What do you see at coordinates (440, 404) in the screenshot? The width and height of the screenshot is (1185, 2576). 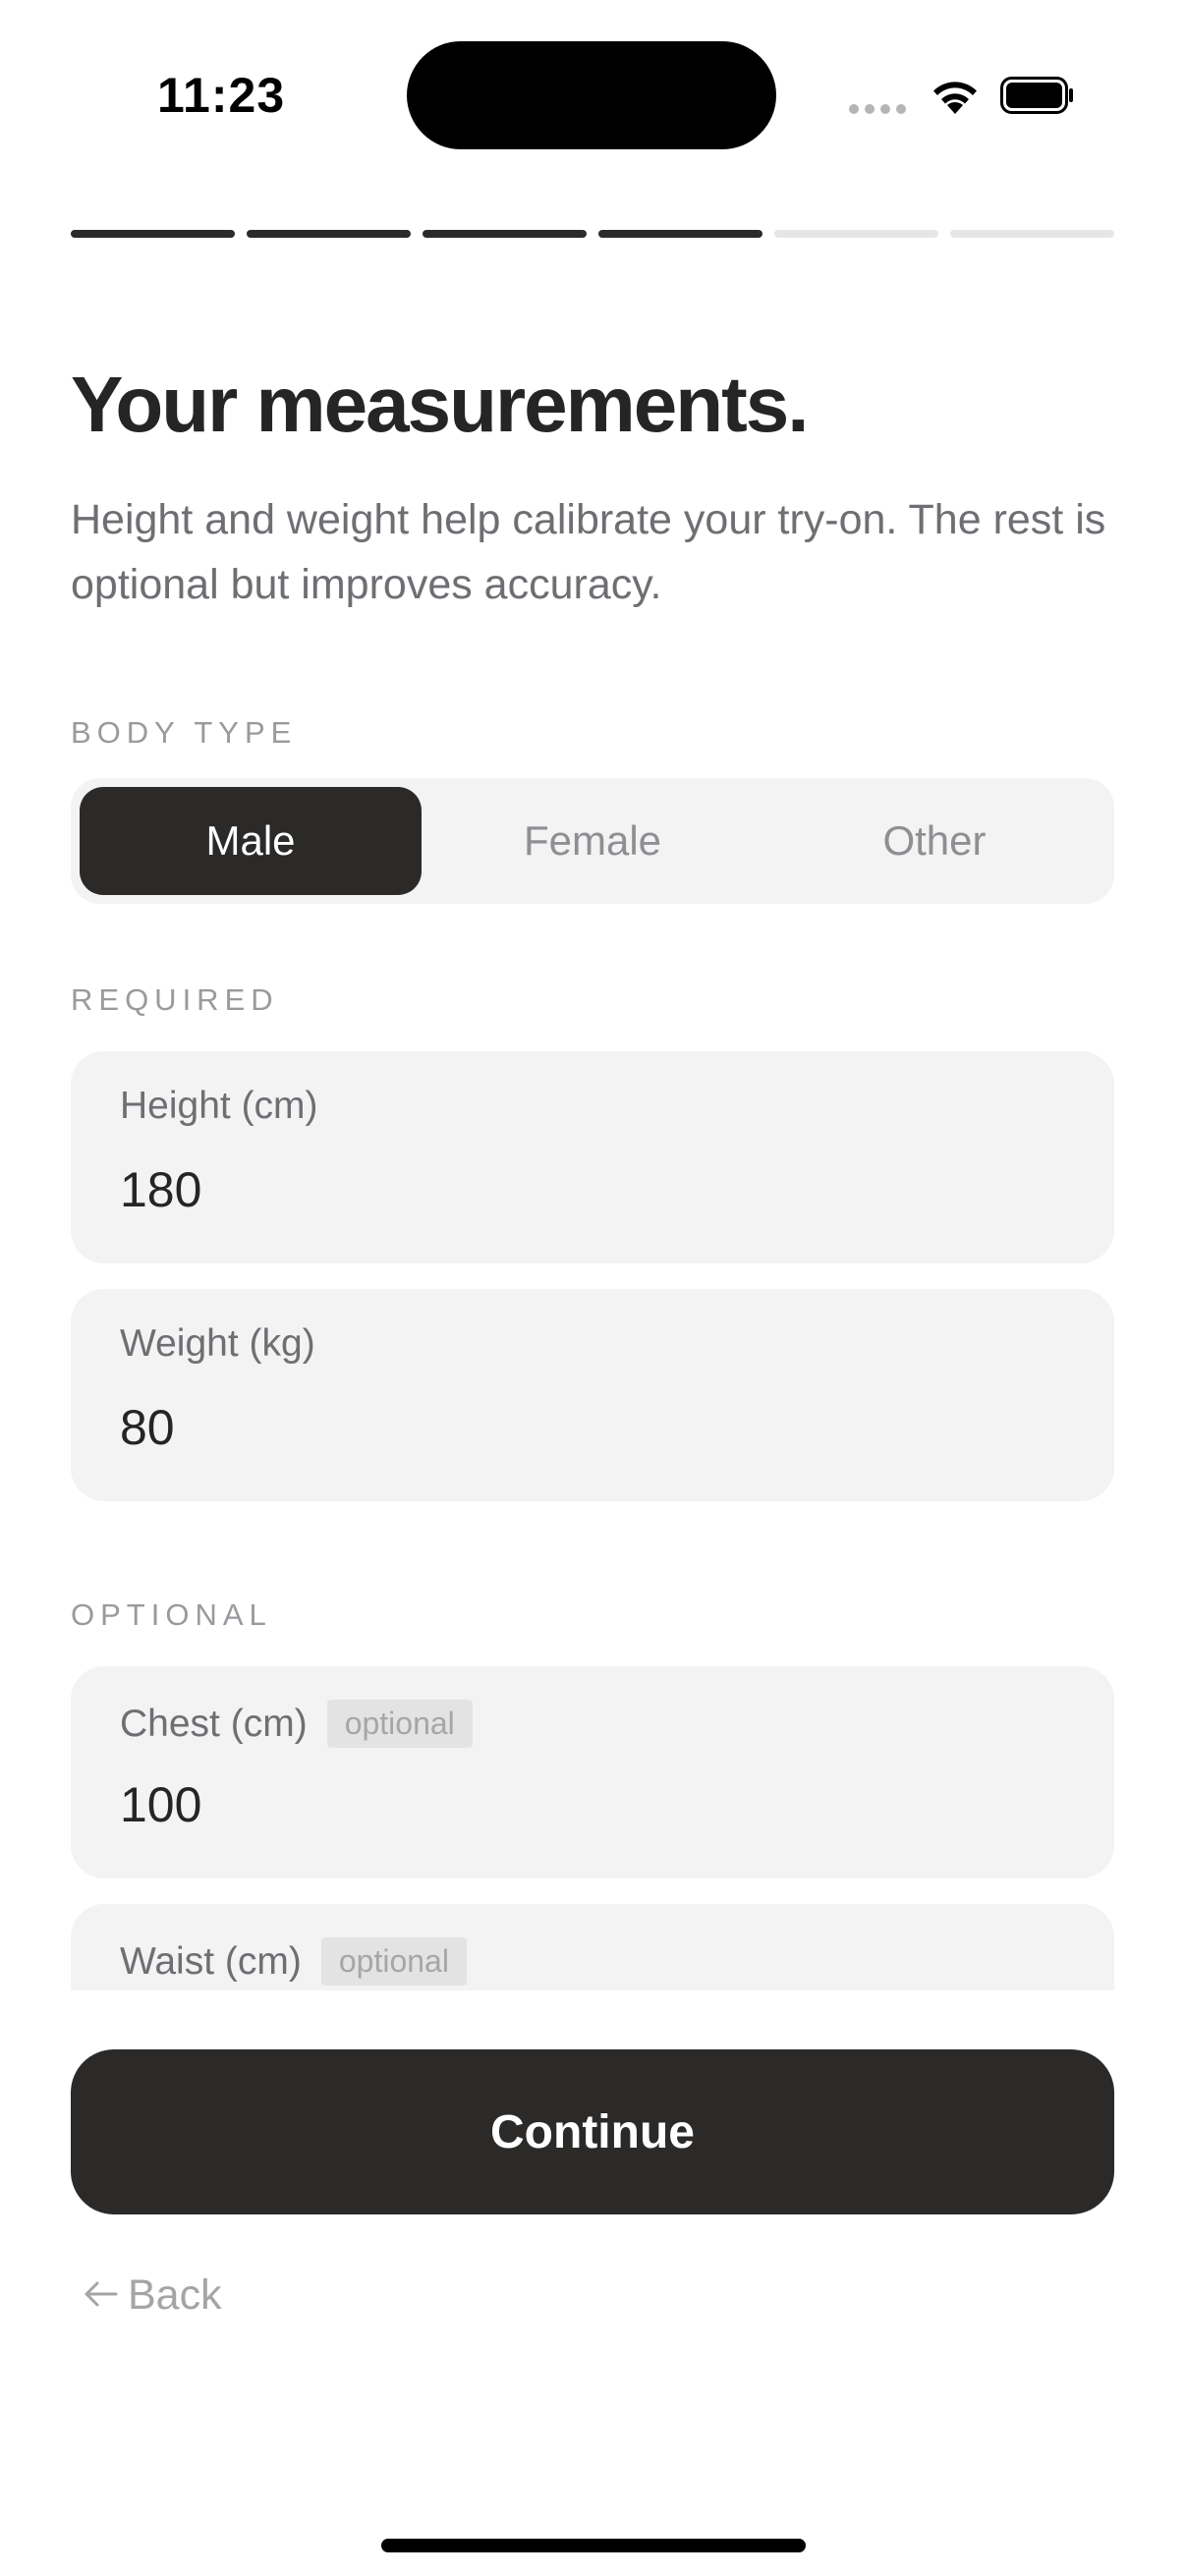 I see `page-title: Your measurements.` at bounding box center [440, 404].